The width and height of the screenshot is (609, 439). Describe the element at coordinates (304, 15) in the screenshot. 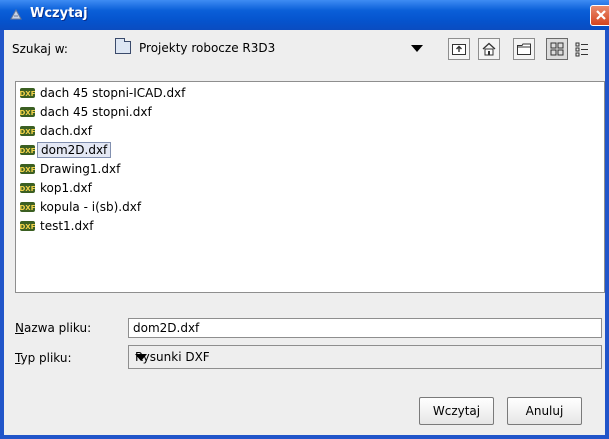

I see `title-bar: Wczytaj` at that location.